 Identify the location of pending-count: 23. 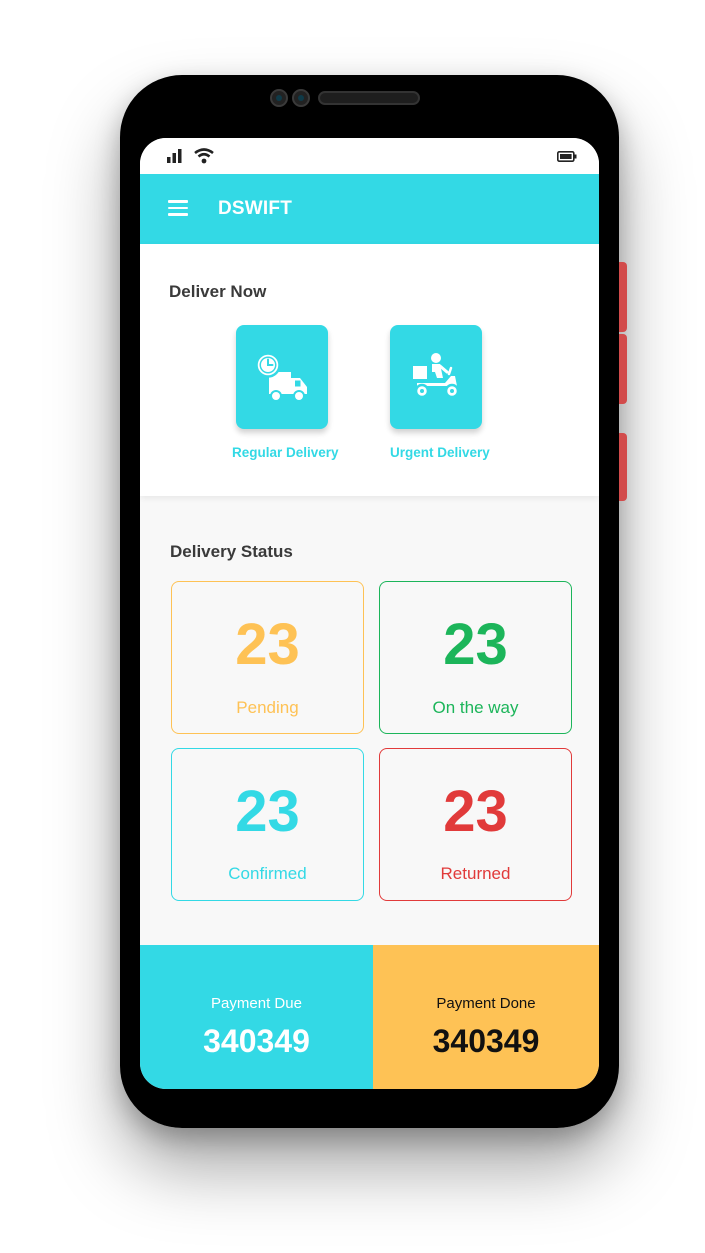
(267, 644).